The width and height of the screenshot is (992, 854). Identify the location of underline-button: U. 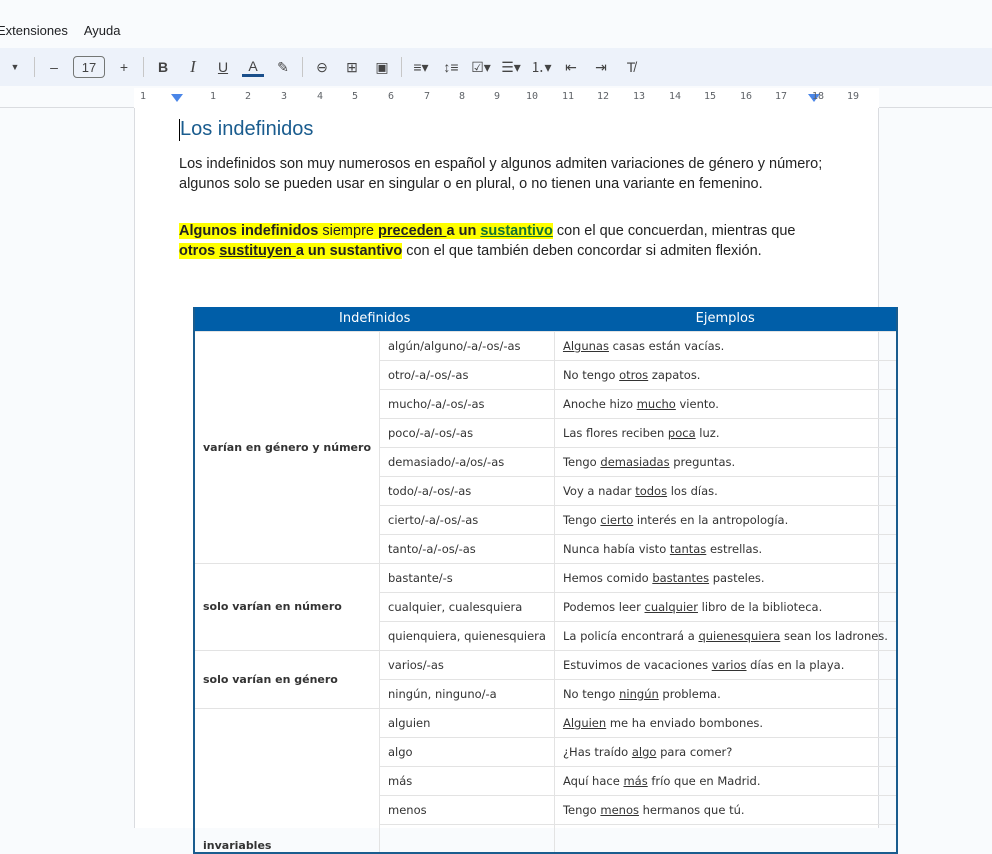
(223, 67).